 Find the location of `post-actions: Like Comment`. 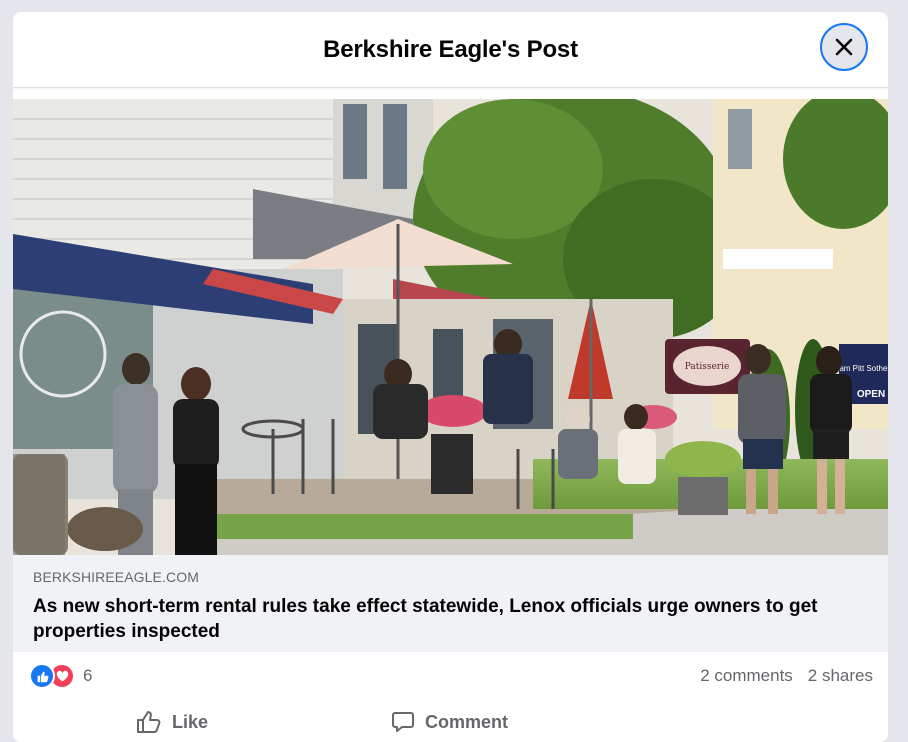

post-actions: Like Comment is located at coordinates (450, 721).